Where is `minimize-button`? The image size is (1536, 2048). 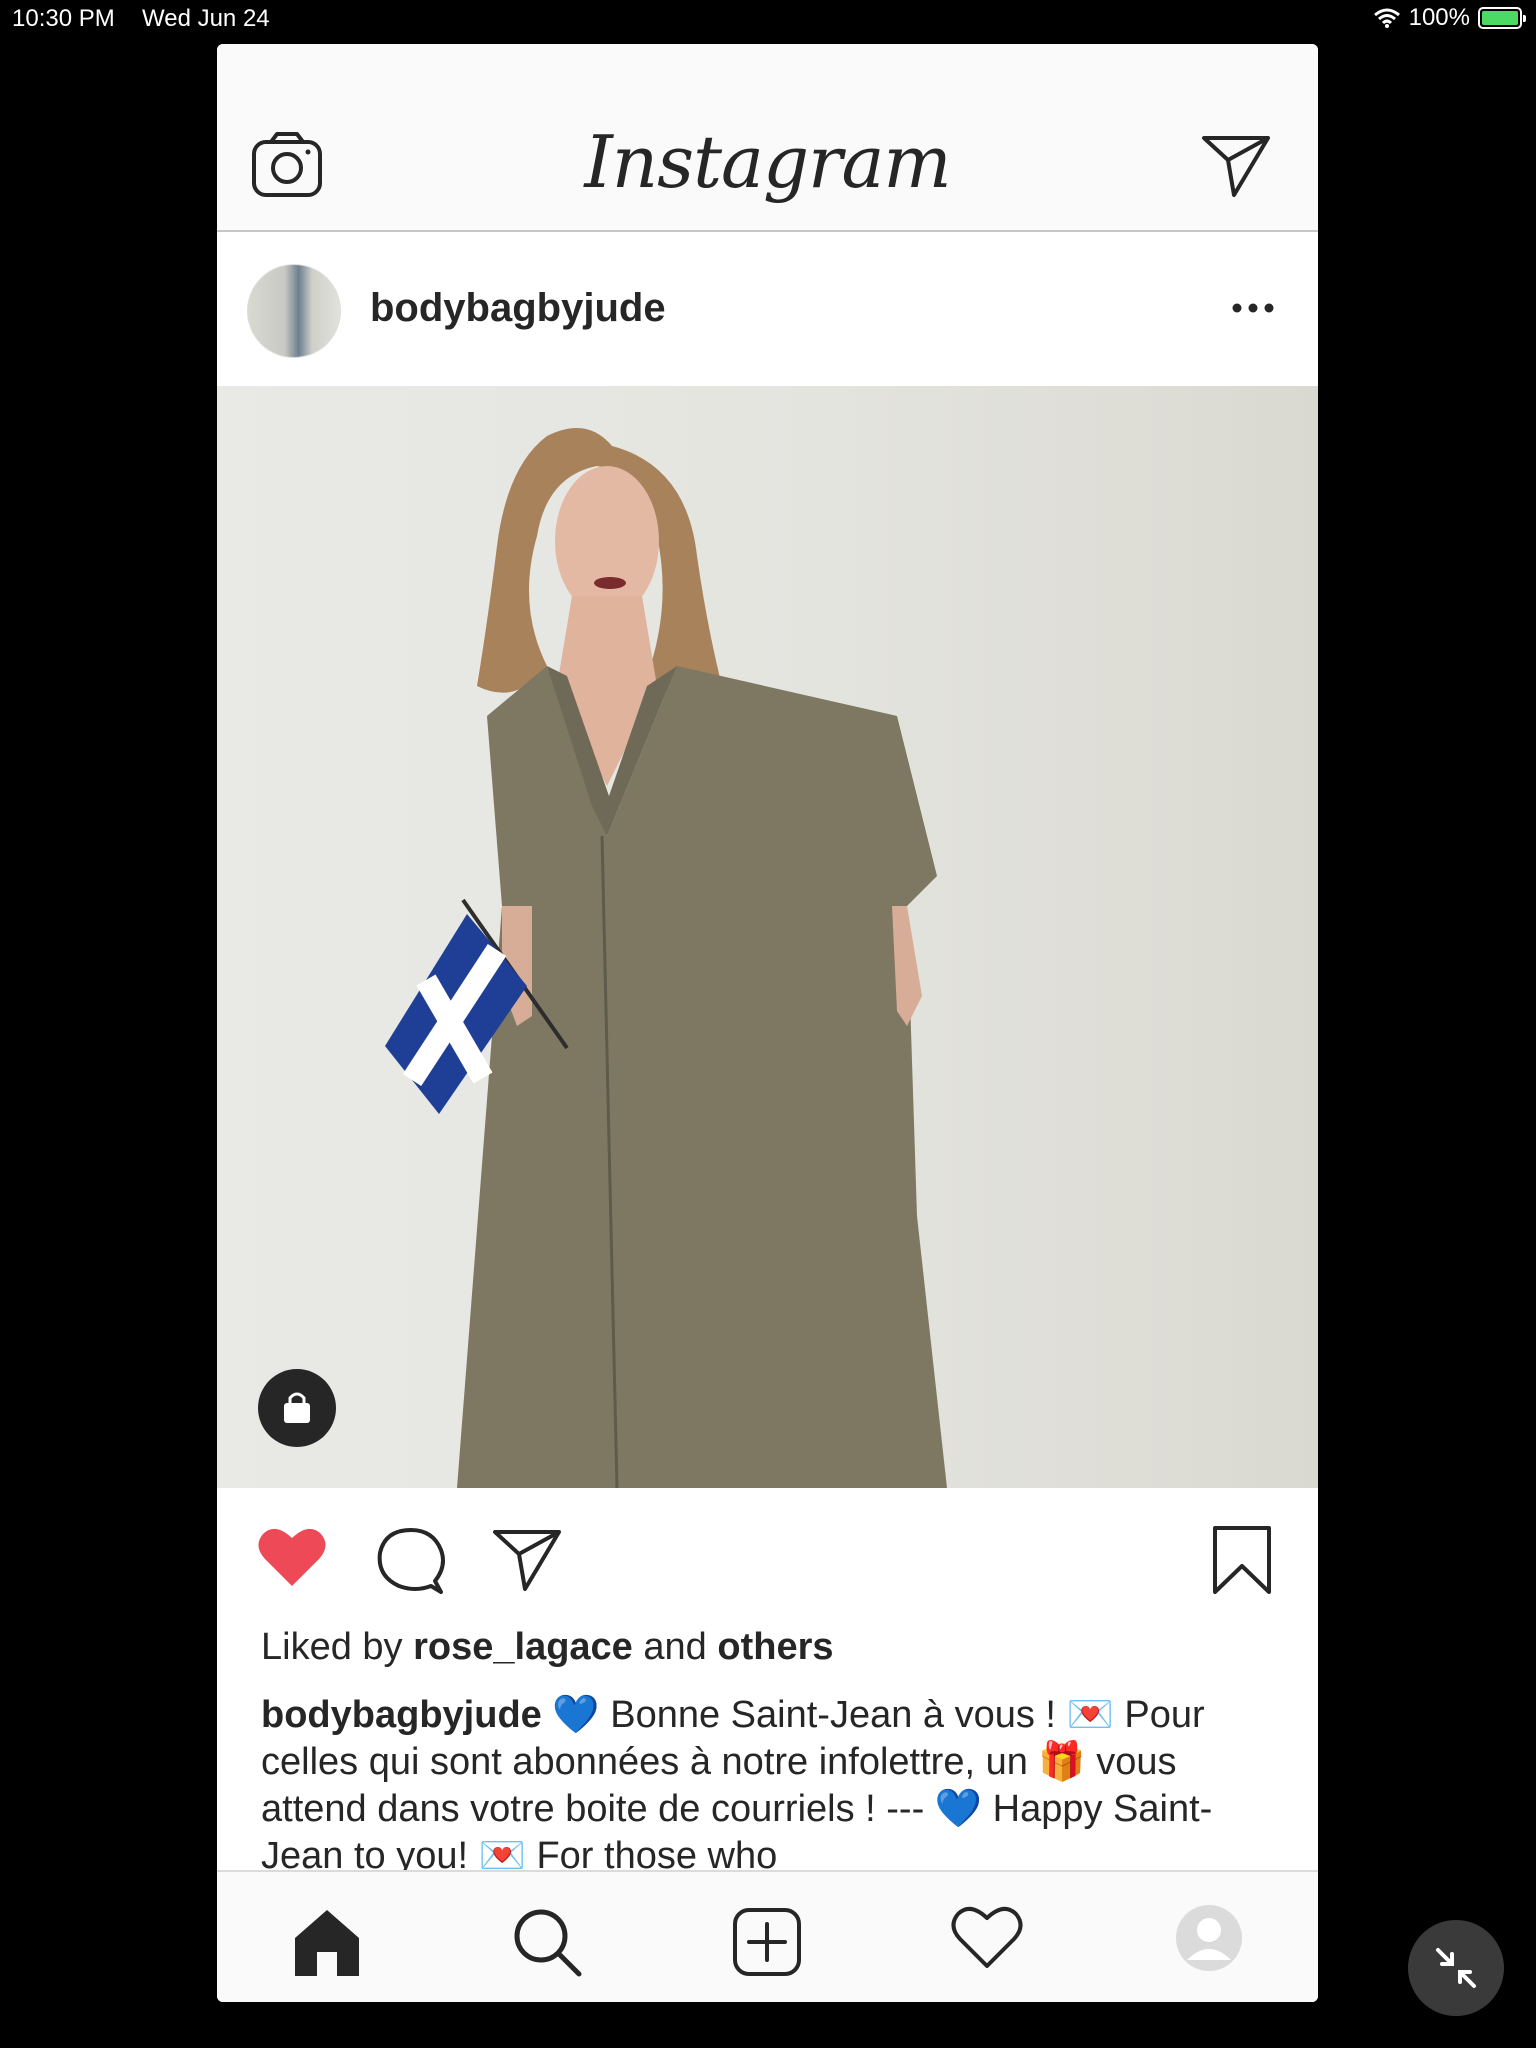 minimize-button is located at coordinates (1456, 1968).